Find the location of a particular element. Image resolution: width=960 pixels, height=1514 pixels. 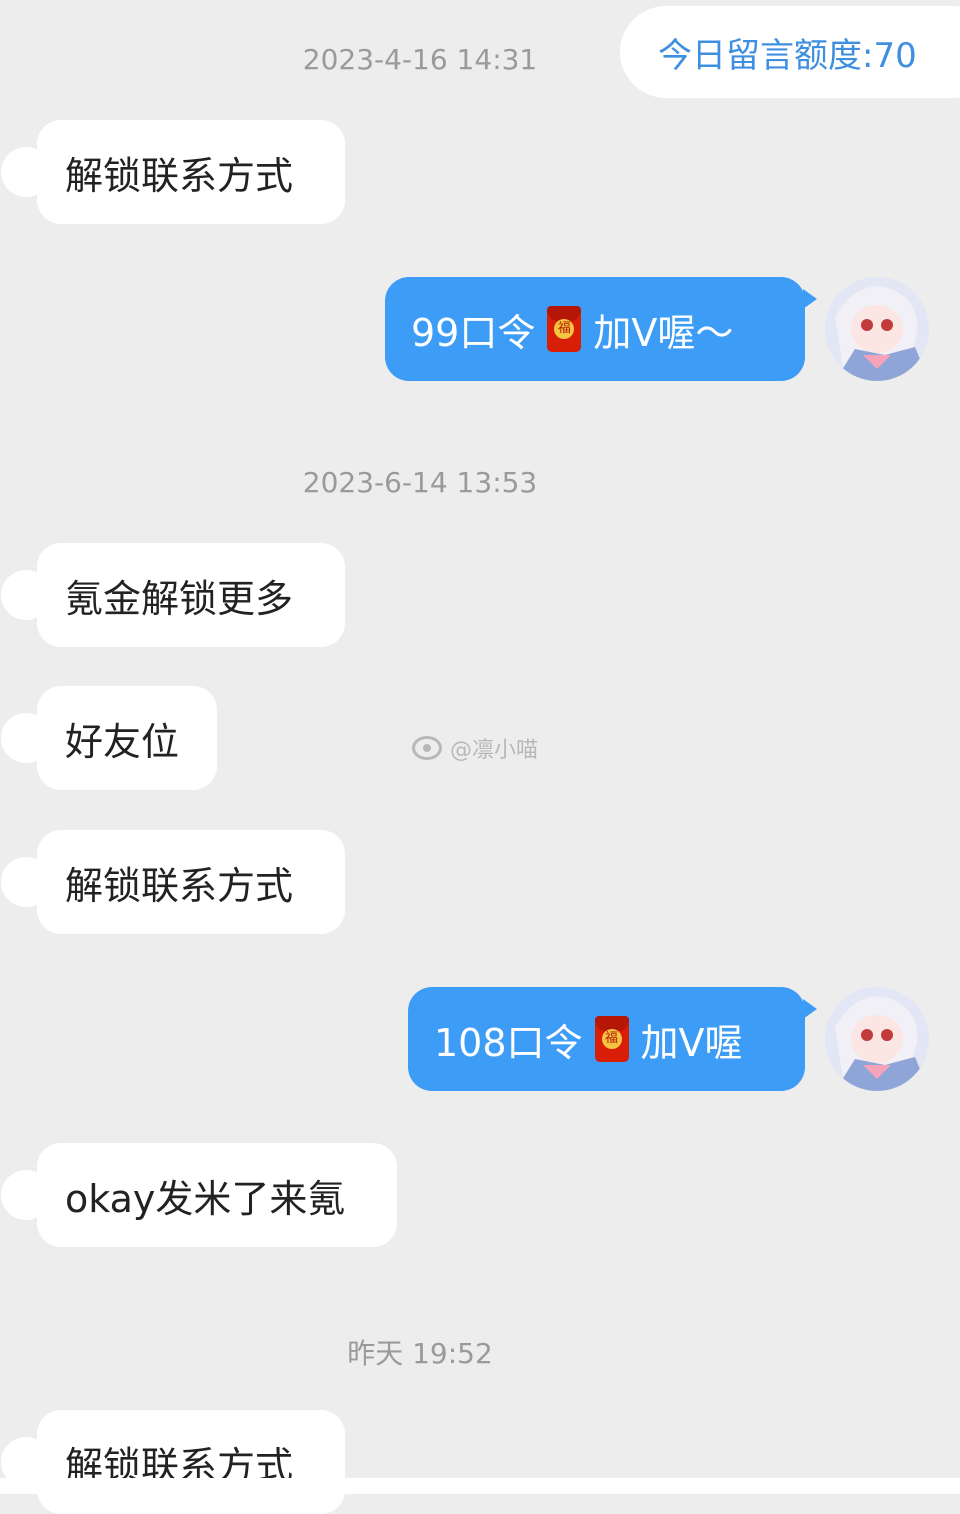

incoming-message: 氪金解锁更多 is located at coordinates (173, 595).